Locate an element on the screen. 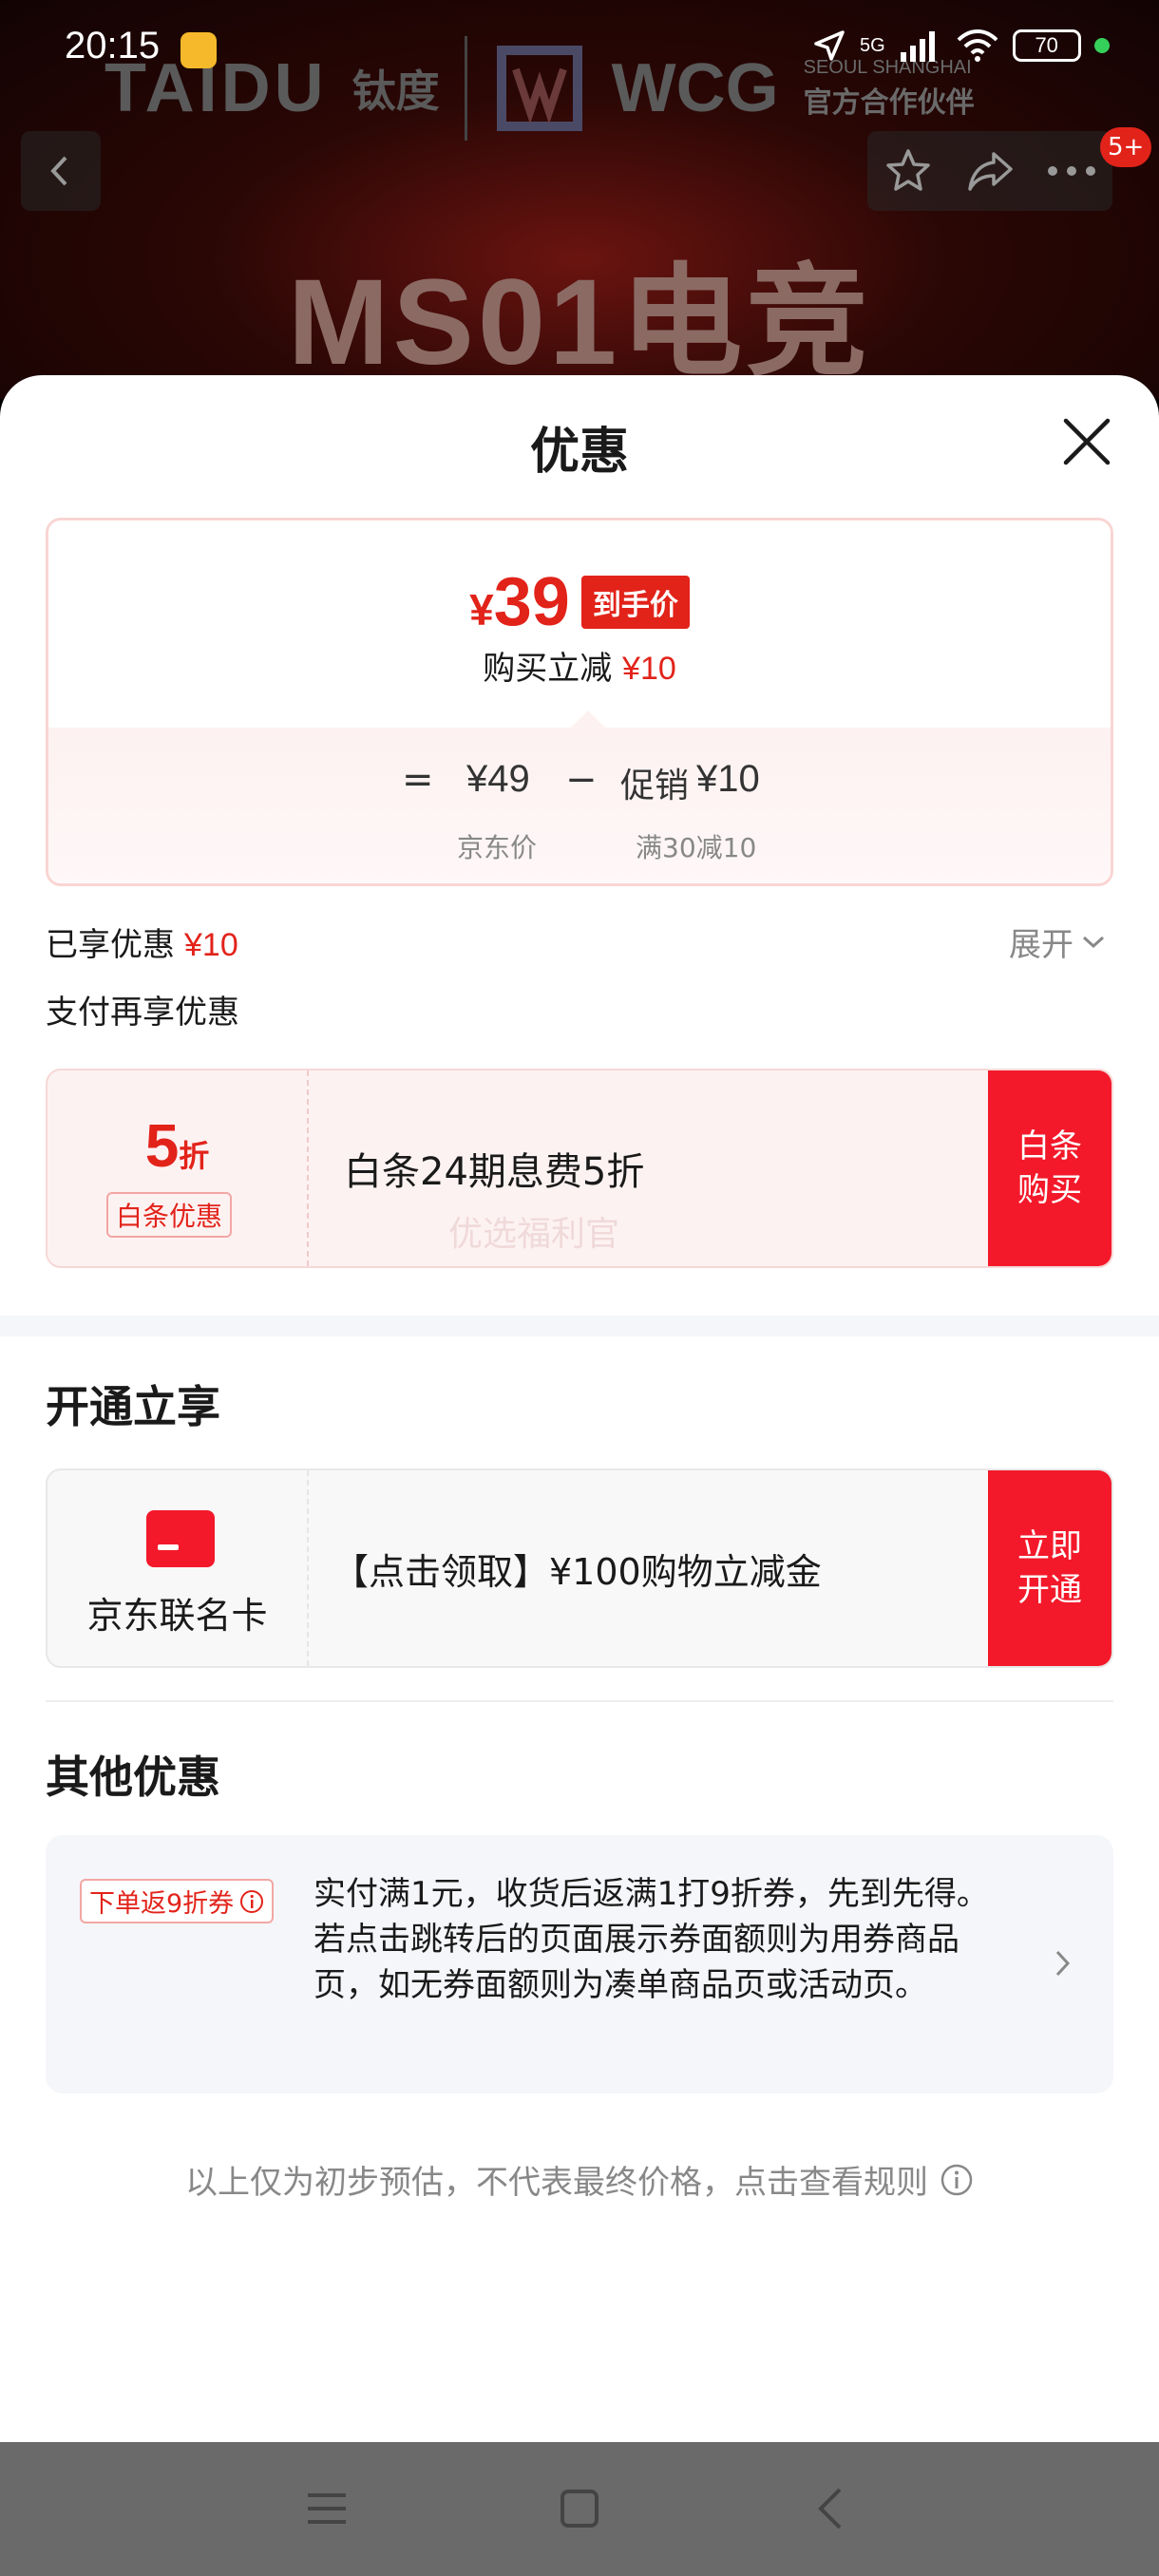  baitiao-btn-line2: 购买 is located at coordinates (1049, 1190).